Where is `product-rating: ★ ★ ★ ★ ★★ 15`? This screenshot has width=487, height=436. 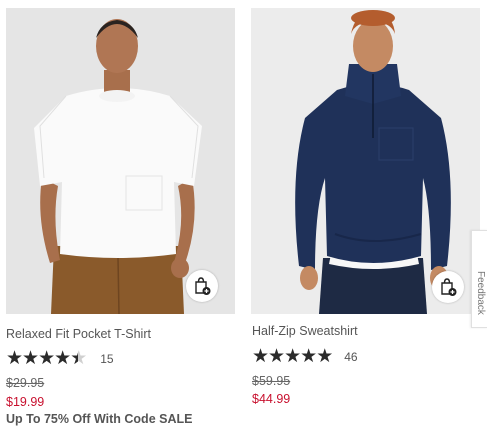 product-rating: ★ ★ ★ ★ ★★ 15 is located at coordinates (60, 359).